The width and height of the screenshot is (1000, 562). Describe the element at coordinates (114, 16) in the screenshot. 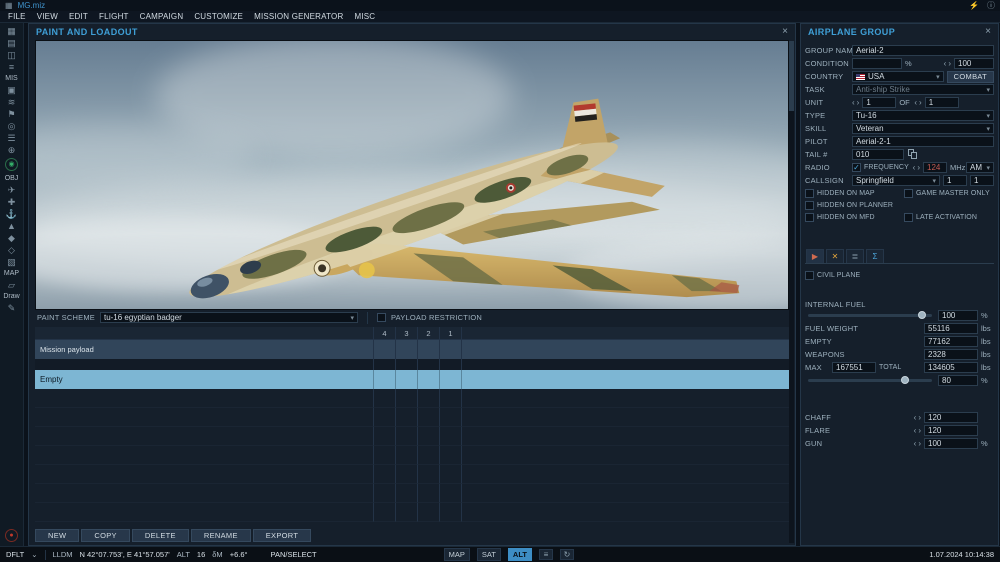

I see `menu-flight: FLIGHT` at that location.